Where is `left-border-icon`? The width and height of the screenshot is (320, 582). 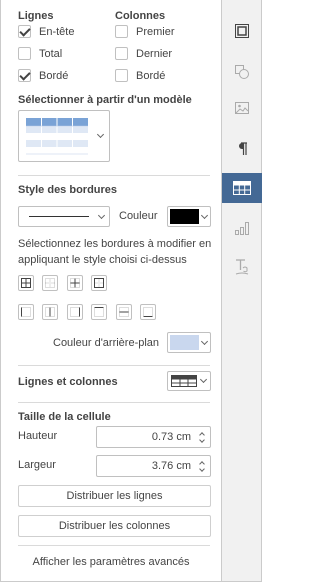
left-border-icon is located at coordinates (26, 312).